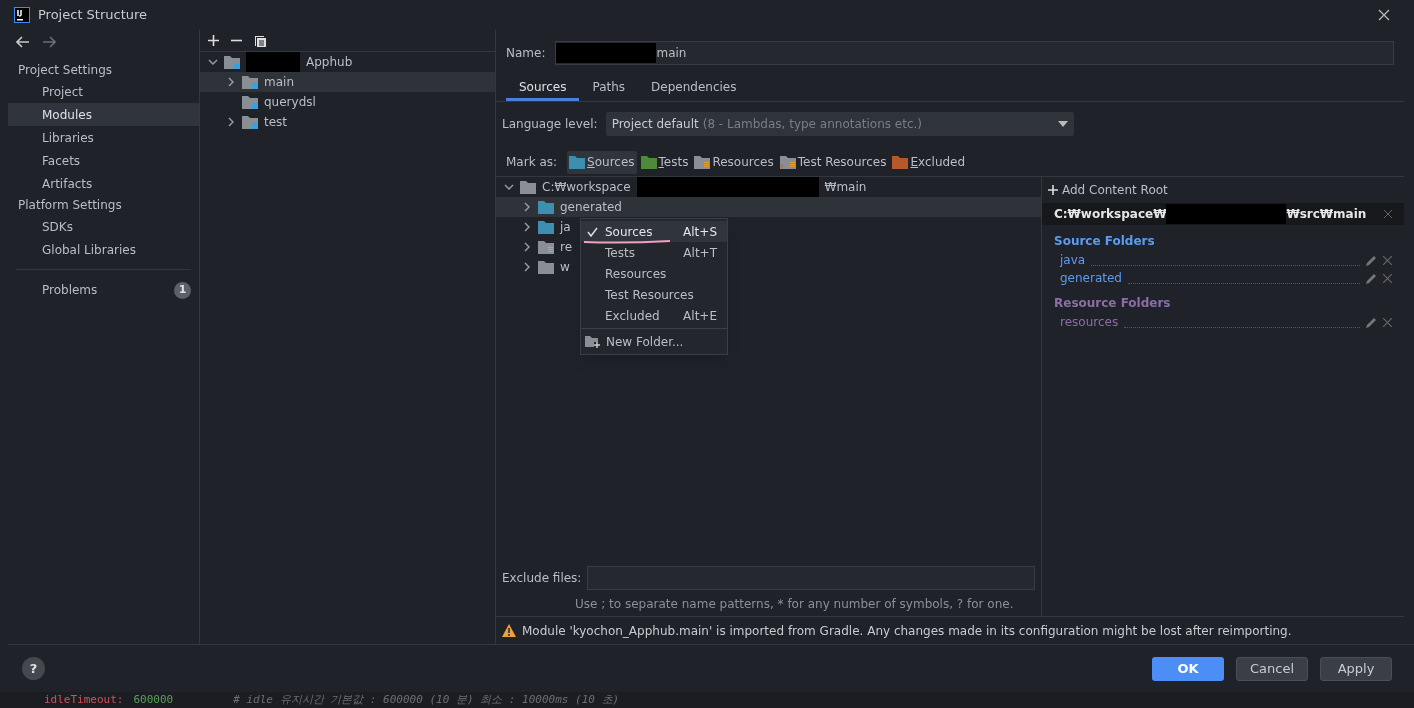 Image resolution: width=1414 pixels, height=708 pixels. What do you see at coordinates (182, 290) in the screenshot?
I see `count-badge: 1` at bounding box center [182, 290].